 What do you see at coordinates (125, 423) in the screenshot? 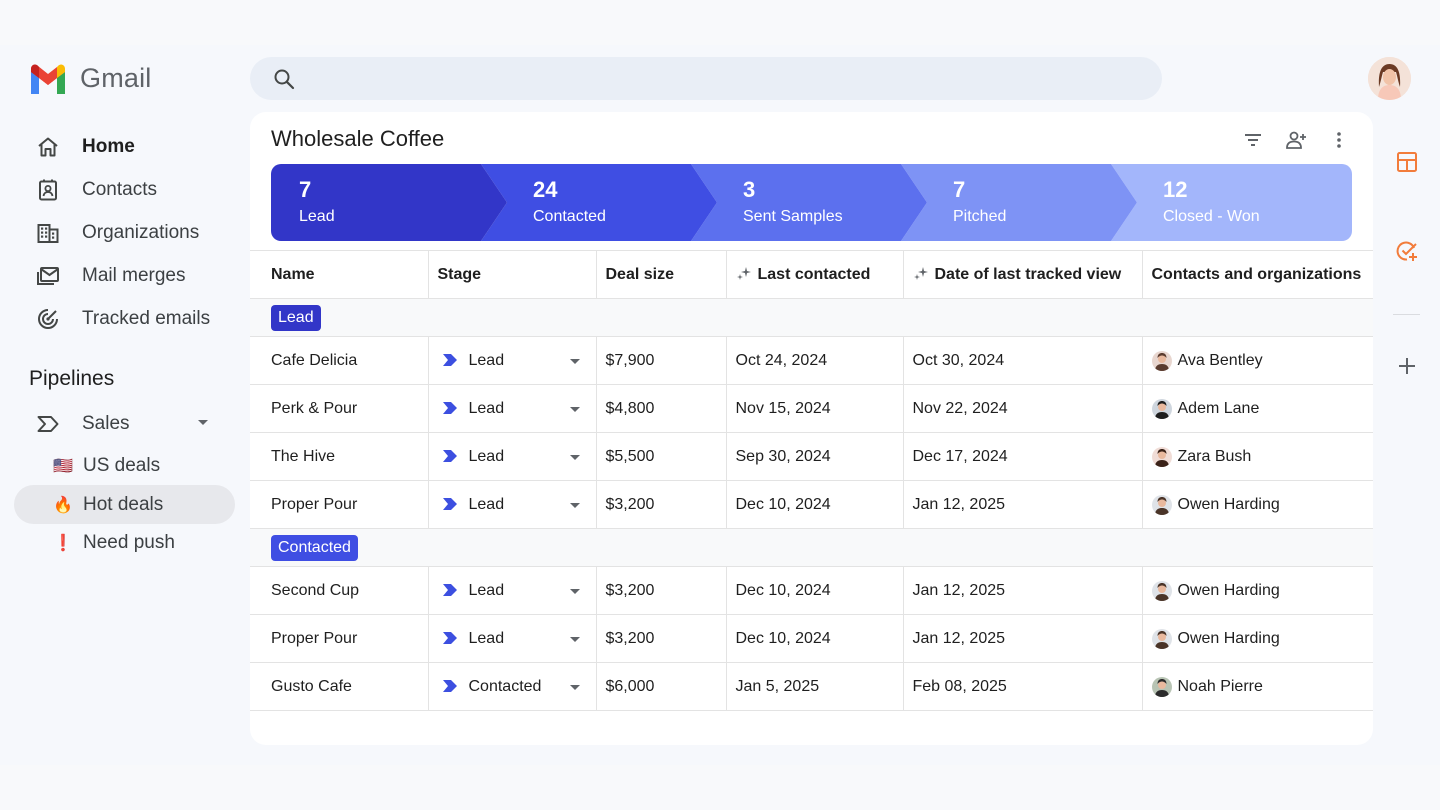
I see `sidebar-item-sales: Sales` at bounding box center [125, 423].